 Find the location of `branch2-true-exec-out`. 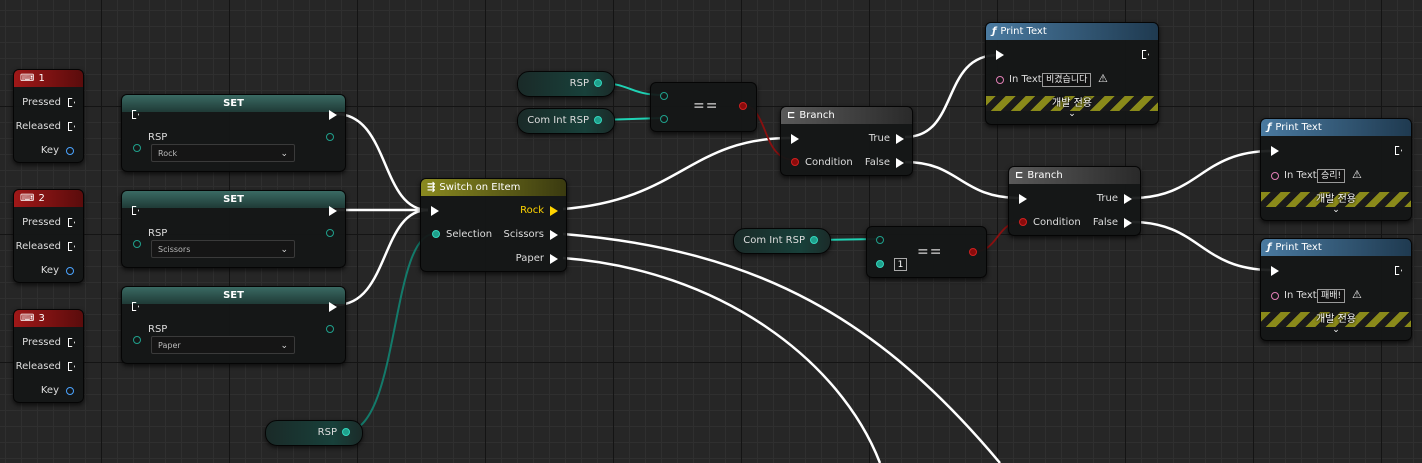

branch2-true-exec-out is located at coordinates (1128, 199).